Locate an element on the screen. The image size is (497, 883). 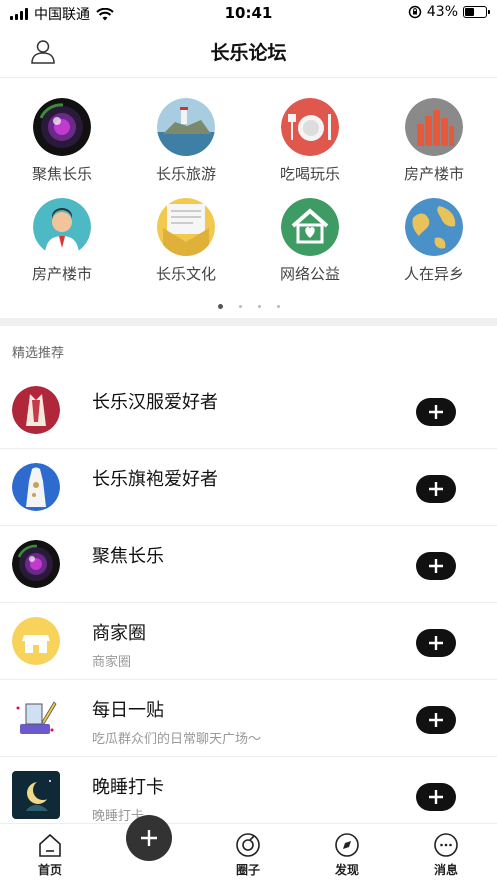
list-item: 聚焦长乐 is located at coordinates (248, 564).